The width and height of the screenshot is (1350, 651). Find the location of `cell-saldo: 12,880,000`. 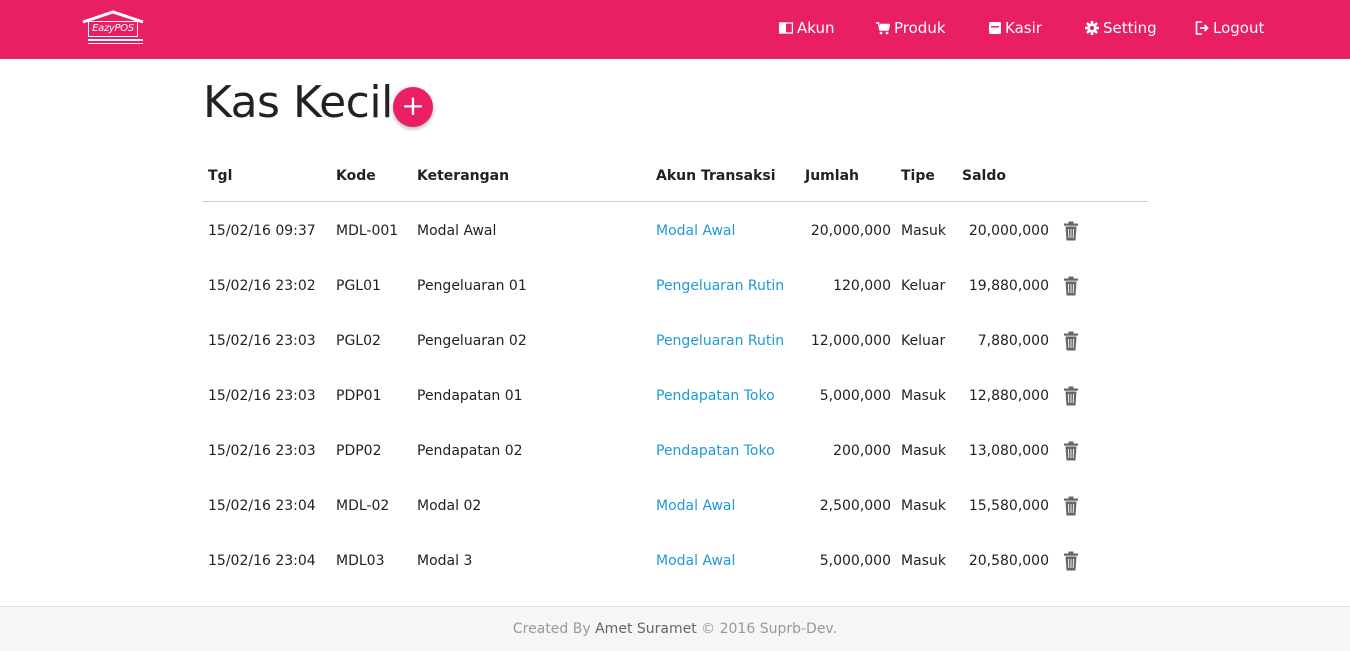

cell-saldo: 12,880,000 is located at coordinates (1008, 396).